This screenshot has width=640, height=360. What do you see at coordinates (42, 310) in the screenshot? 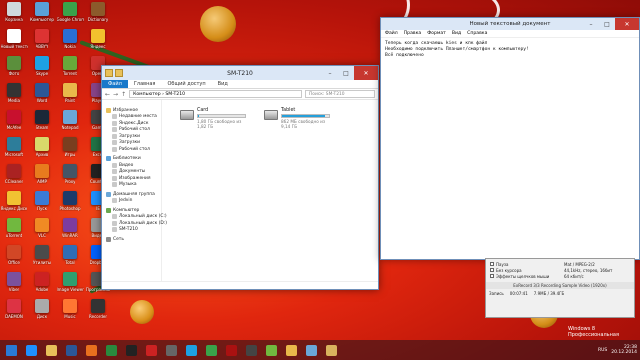
I see `desktop-icon: Диск` at bounding box center [42, 310].